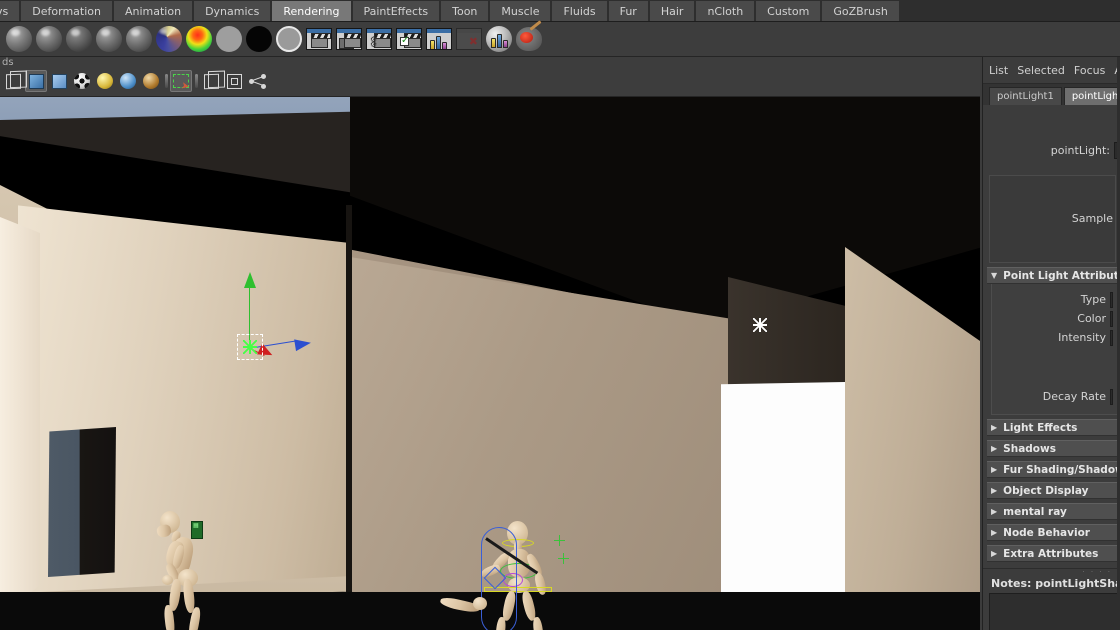 This screenshot has width=1120, height=630. Describe the element at coordinates (673, 11) in the screenshot. I see `tab-hair: Hair` at that location.